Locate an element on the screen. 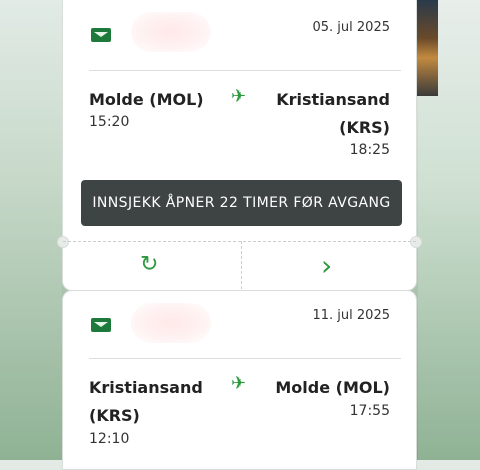 Image resolution: width=480 pixels, height=470 pixels. arrival-city-code: (KRS) is located at coordinates (364, 127).